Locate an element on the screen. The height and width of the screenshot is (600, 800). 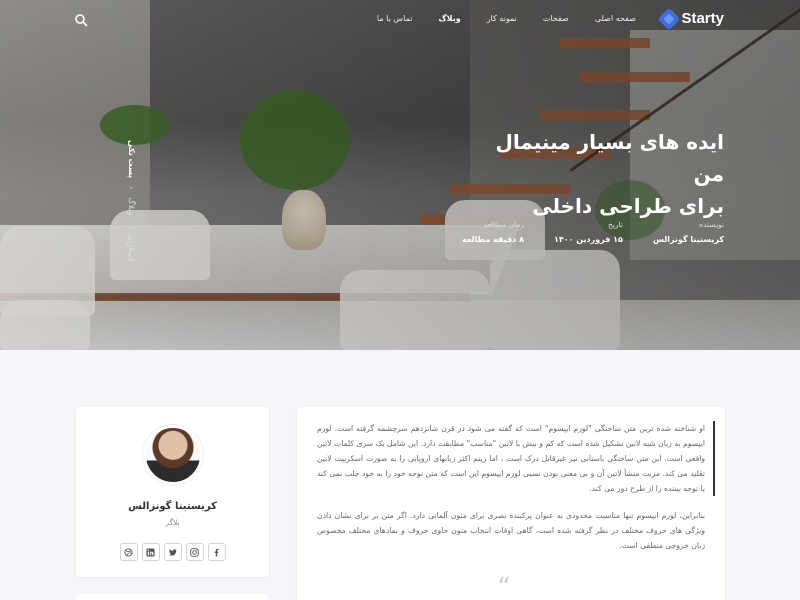
sidebar-card-next is located at coordinates (172, 597).